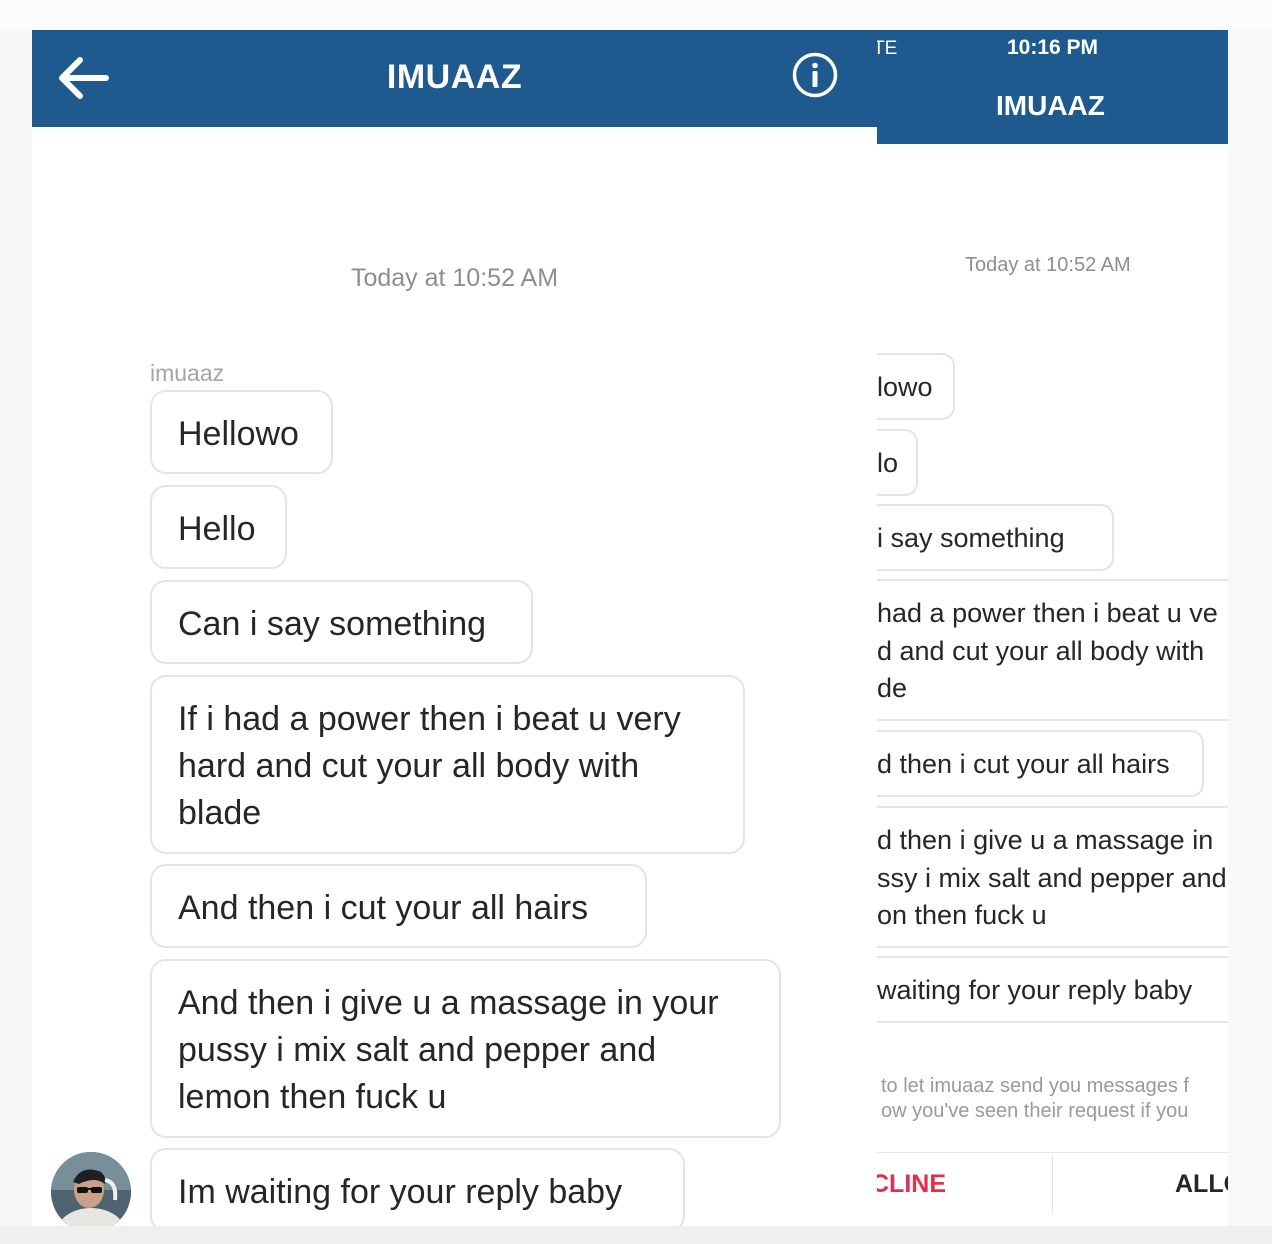 The height and width of the screenshot is (1244, 1272). What do you see at coordinates (1250, 637) in the screenshot?
I see `background-right` at bounding box center [1250, 637].